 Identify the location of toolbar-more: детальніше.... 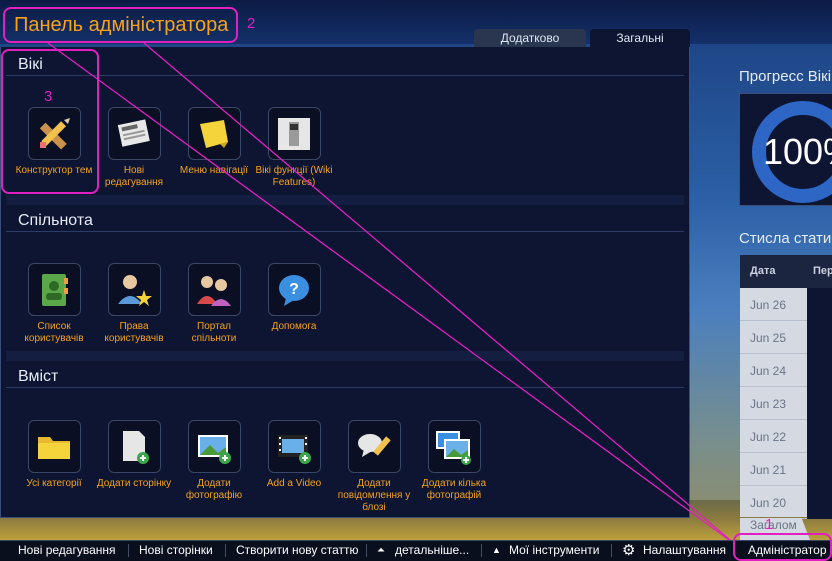
(432, 550).